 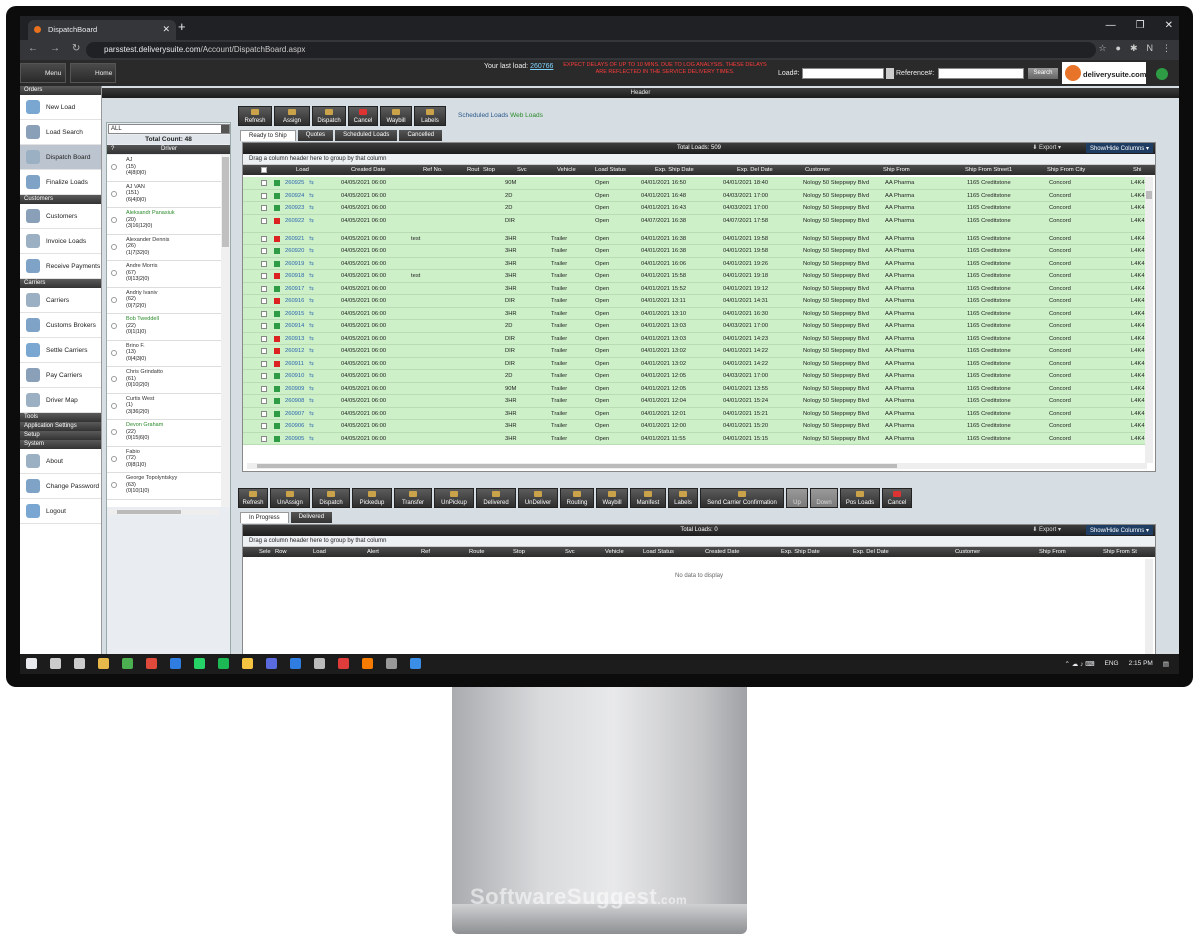 I want to click on nav-item-about: About, so click(x=60, y=461).